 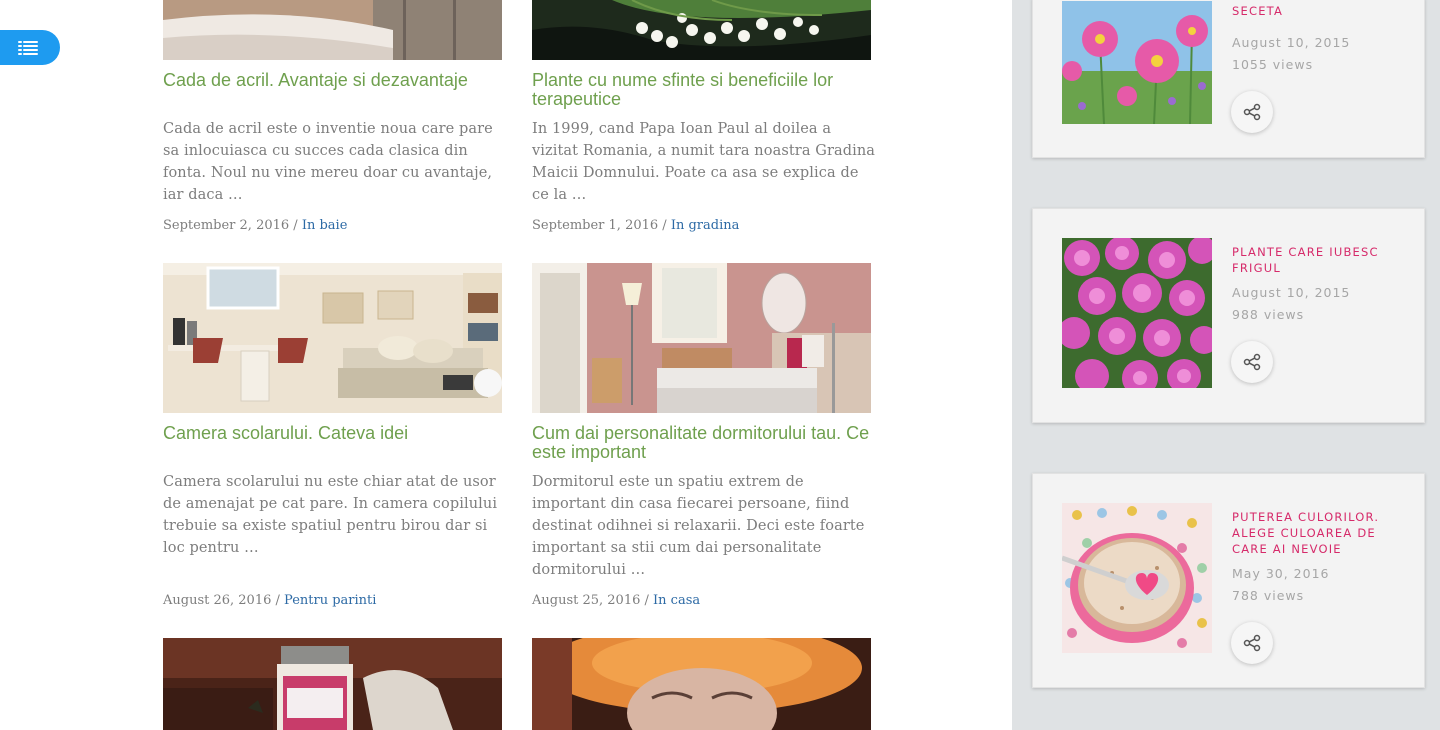 I want to click on card-thumbnail-cup, so click(x=1137, y=578).